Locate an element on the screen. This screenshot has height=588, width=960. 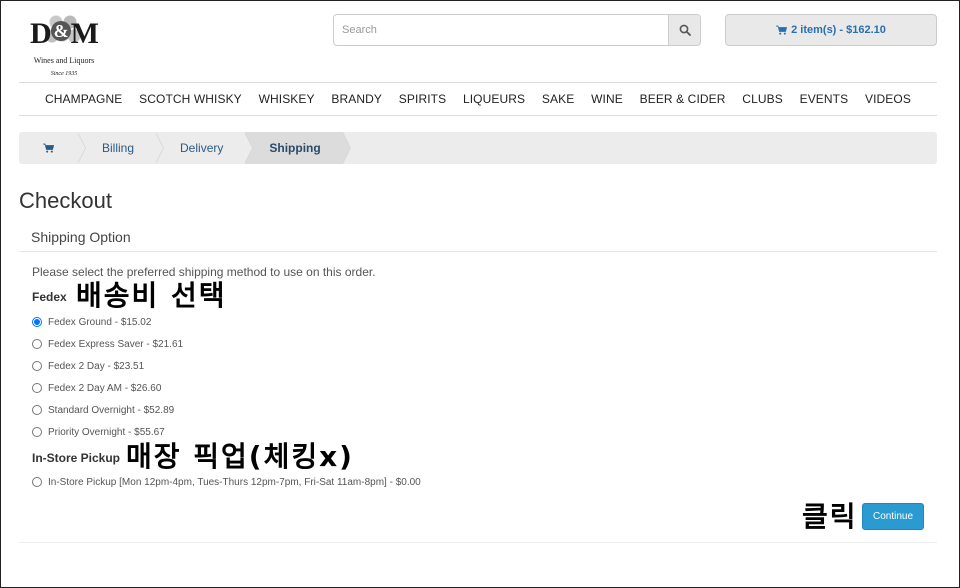
nav-item-sake: SAKE is located at coordinates (558, 99).